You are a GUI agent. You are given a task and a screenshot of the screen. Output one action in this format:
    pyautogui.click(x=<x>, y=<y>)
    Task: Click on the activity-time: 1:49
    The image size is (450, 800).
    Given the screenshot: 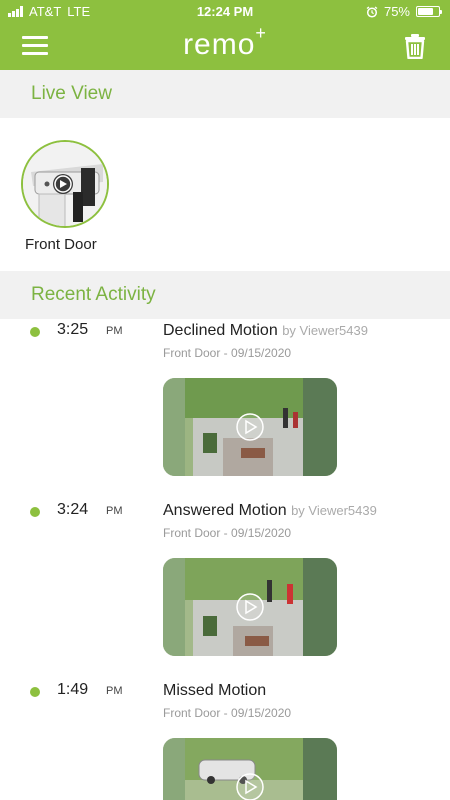 What is the action you would take?
    pyautogui.click(x=73, y=689)
    